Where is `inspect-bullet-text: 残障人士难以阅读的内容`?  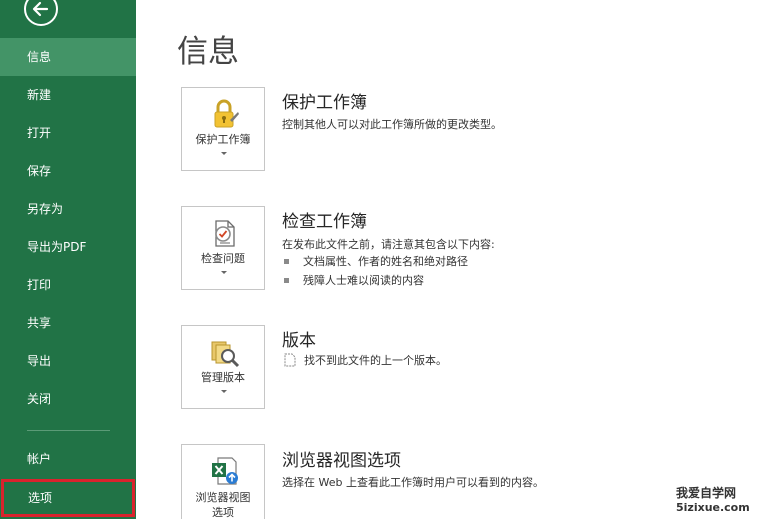
inspect-bullet-text: 残障人士难以阅读的内容 is located at coordinates (363, 280).